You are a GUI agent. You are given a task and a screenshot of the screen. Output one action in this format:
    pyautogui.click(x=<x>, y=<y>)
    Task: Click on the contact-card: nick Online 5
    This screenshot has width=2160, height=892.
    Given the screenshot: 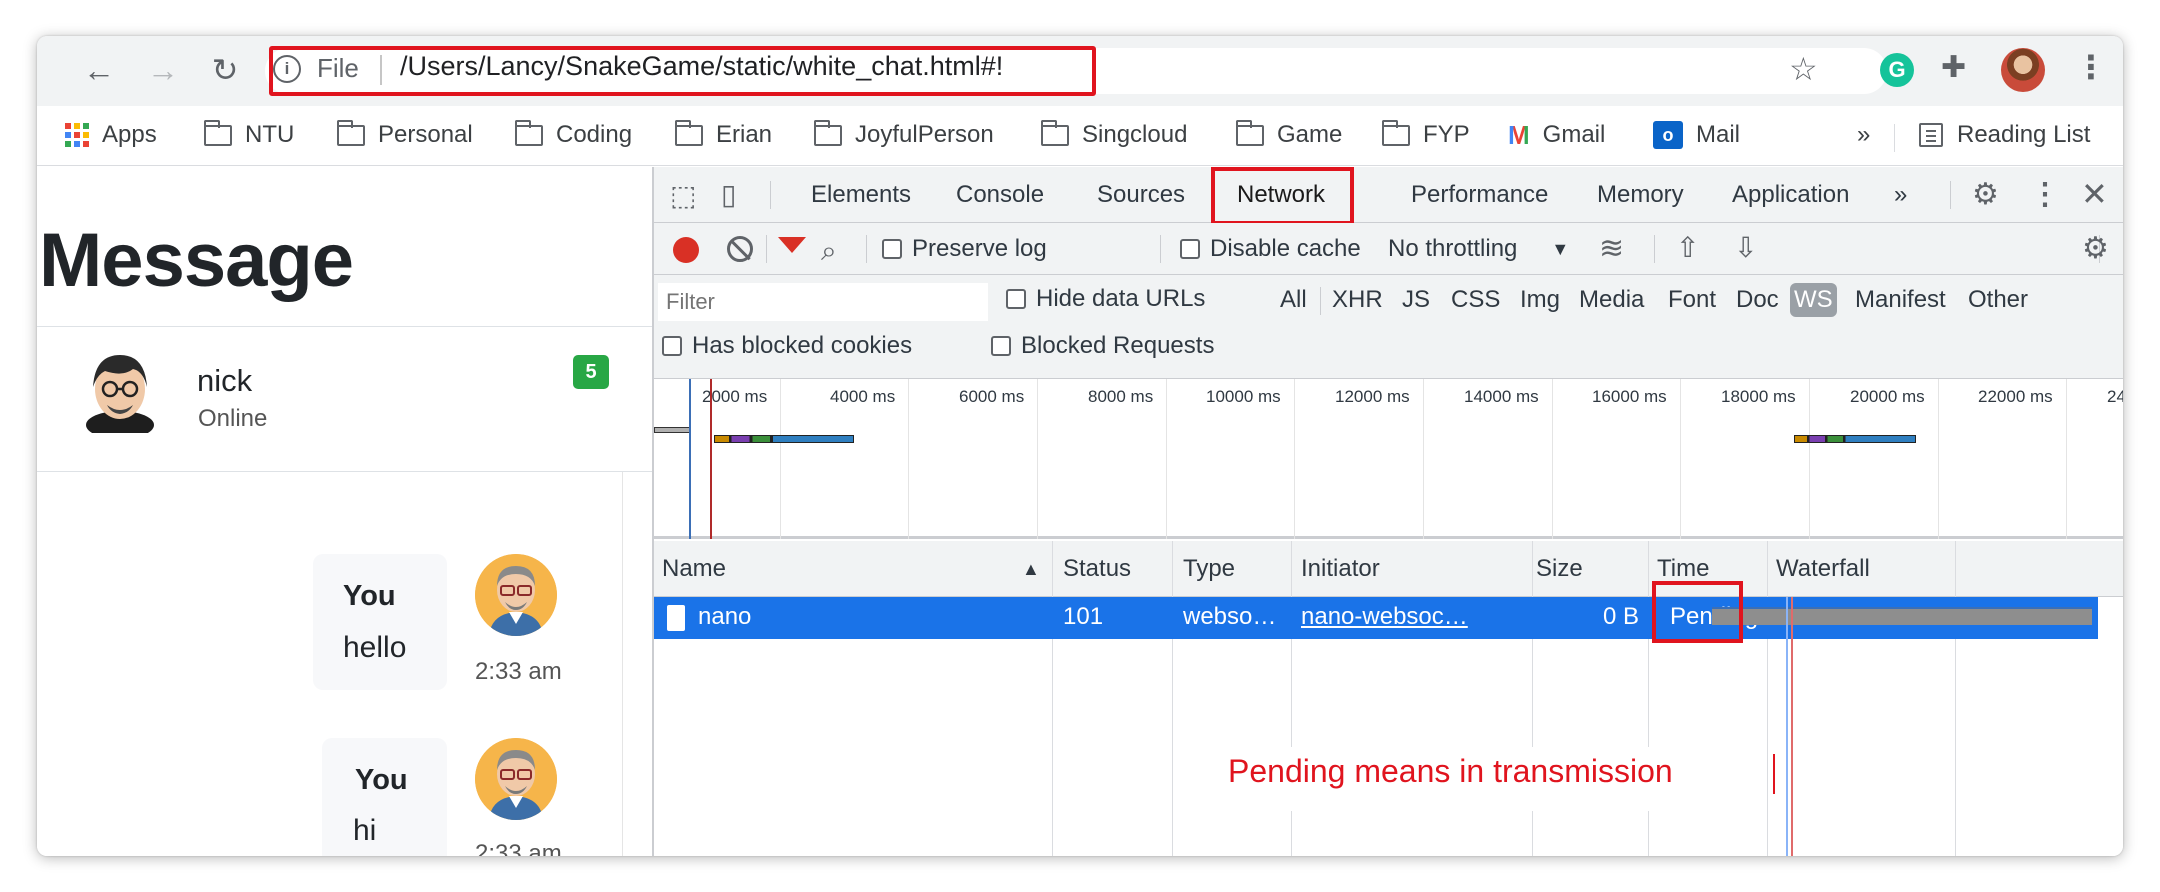 What is the action you would take?
    pyautogui.click(x=344, y=399)
    